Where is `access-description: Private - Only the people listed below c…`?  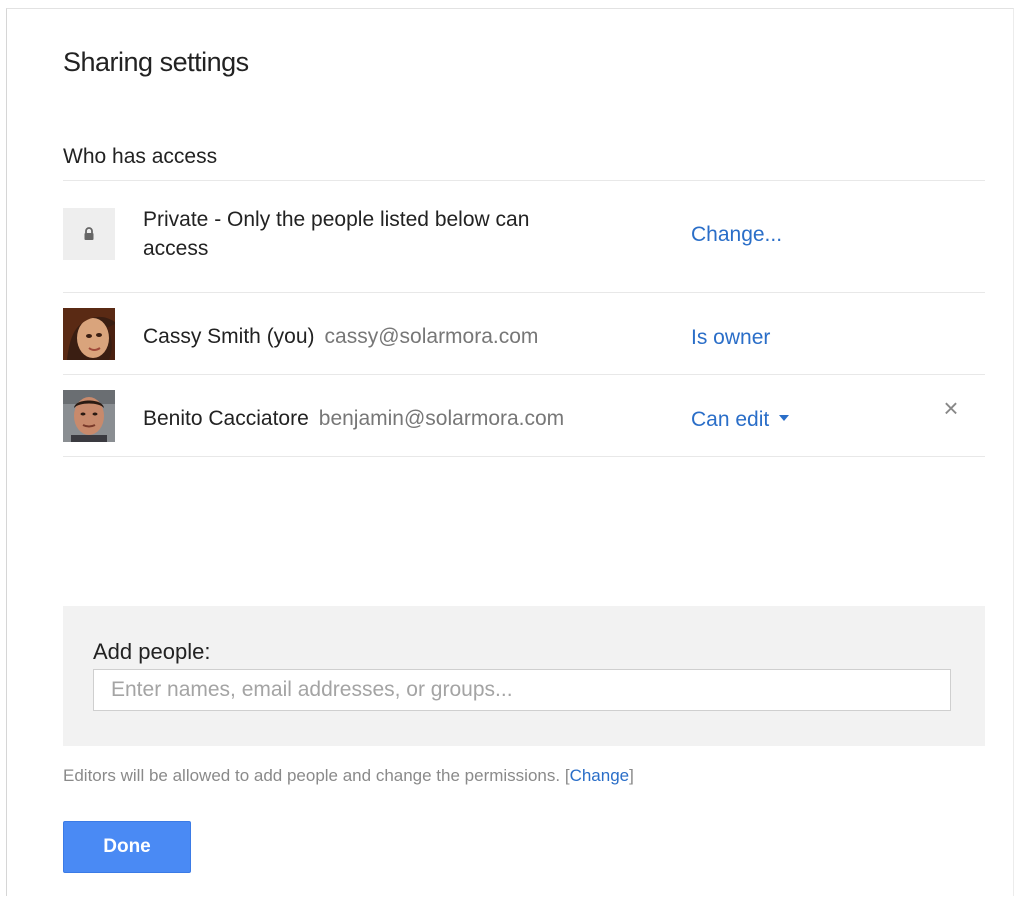 access-description: Private - Only the people listed below c… is located at coordinates (336, 234).